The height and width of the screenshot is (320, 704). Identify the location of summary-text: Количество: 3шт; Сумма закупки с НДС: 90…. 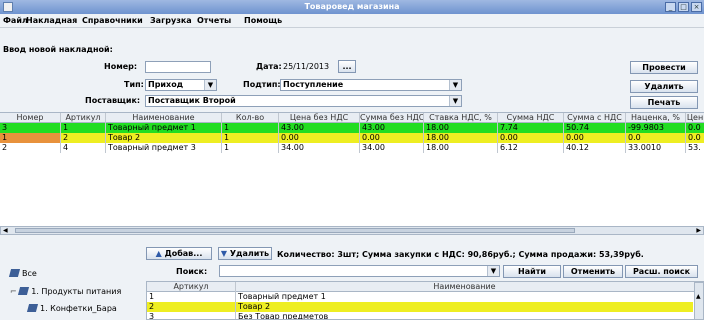
(460, 254).